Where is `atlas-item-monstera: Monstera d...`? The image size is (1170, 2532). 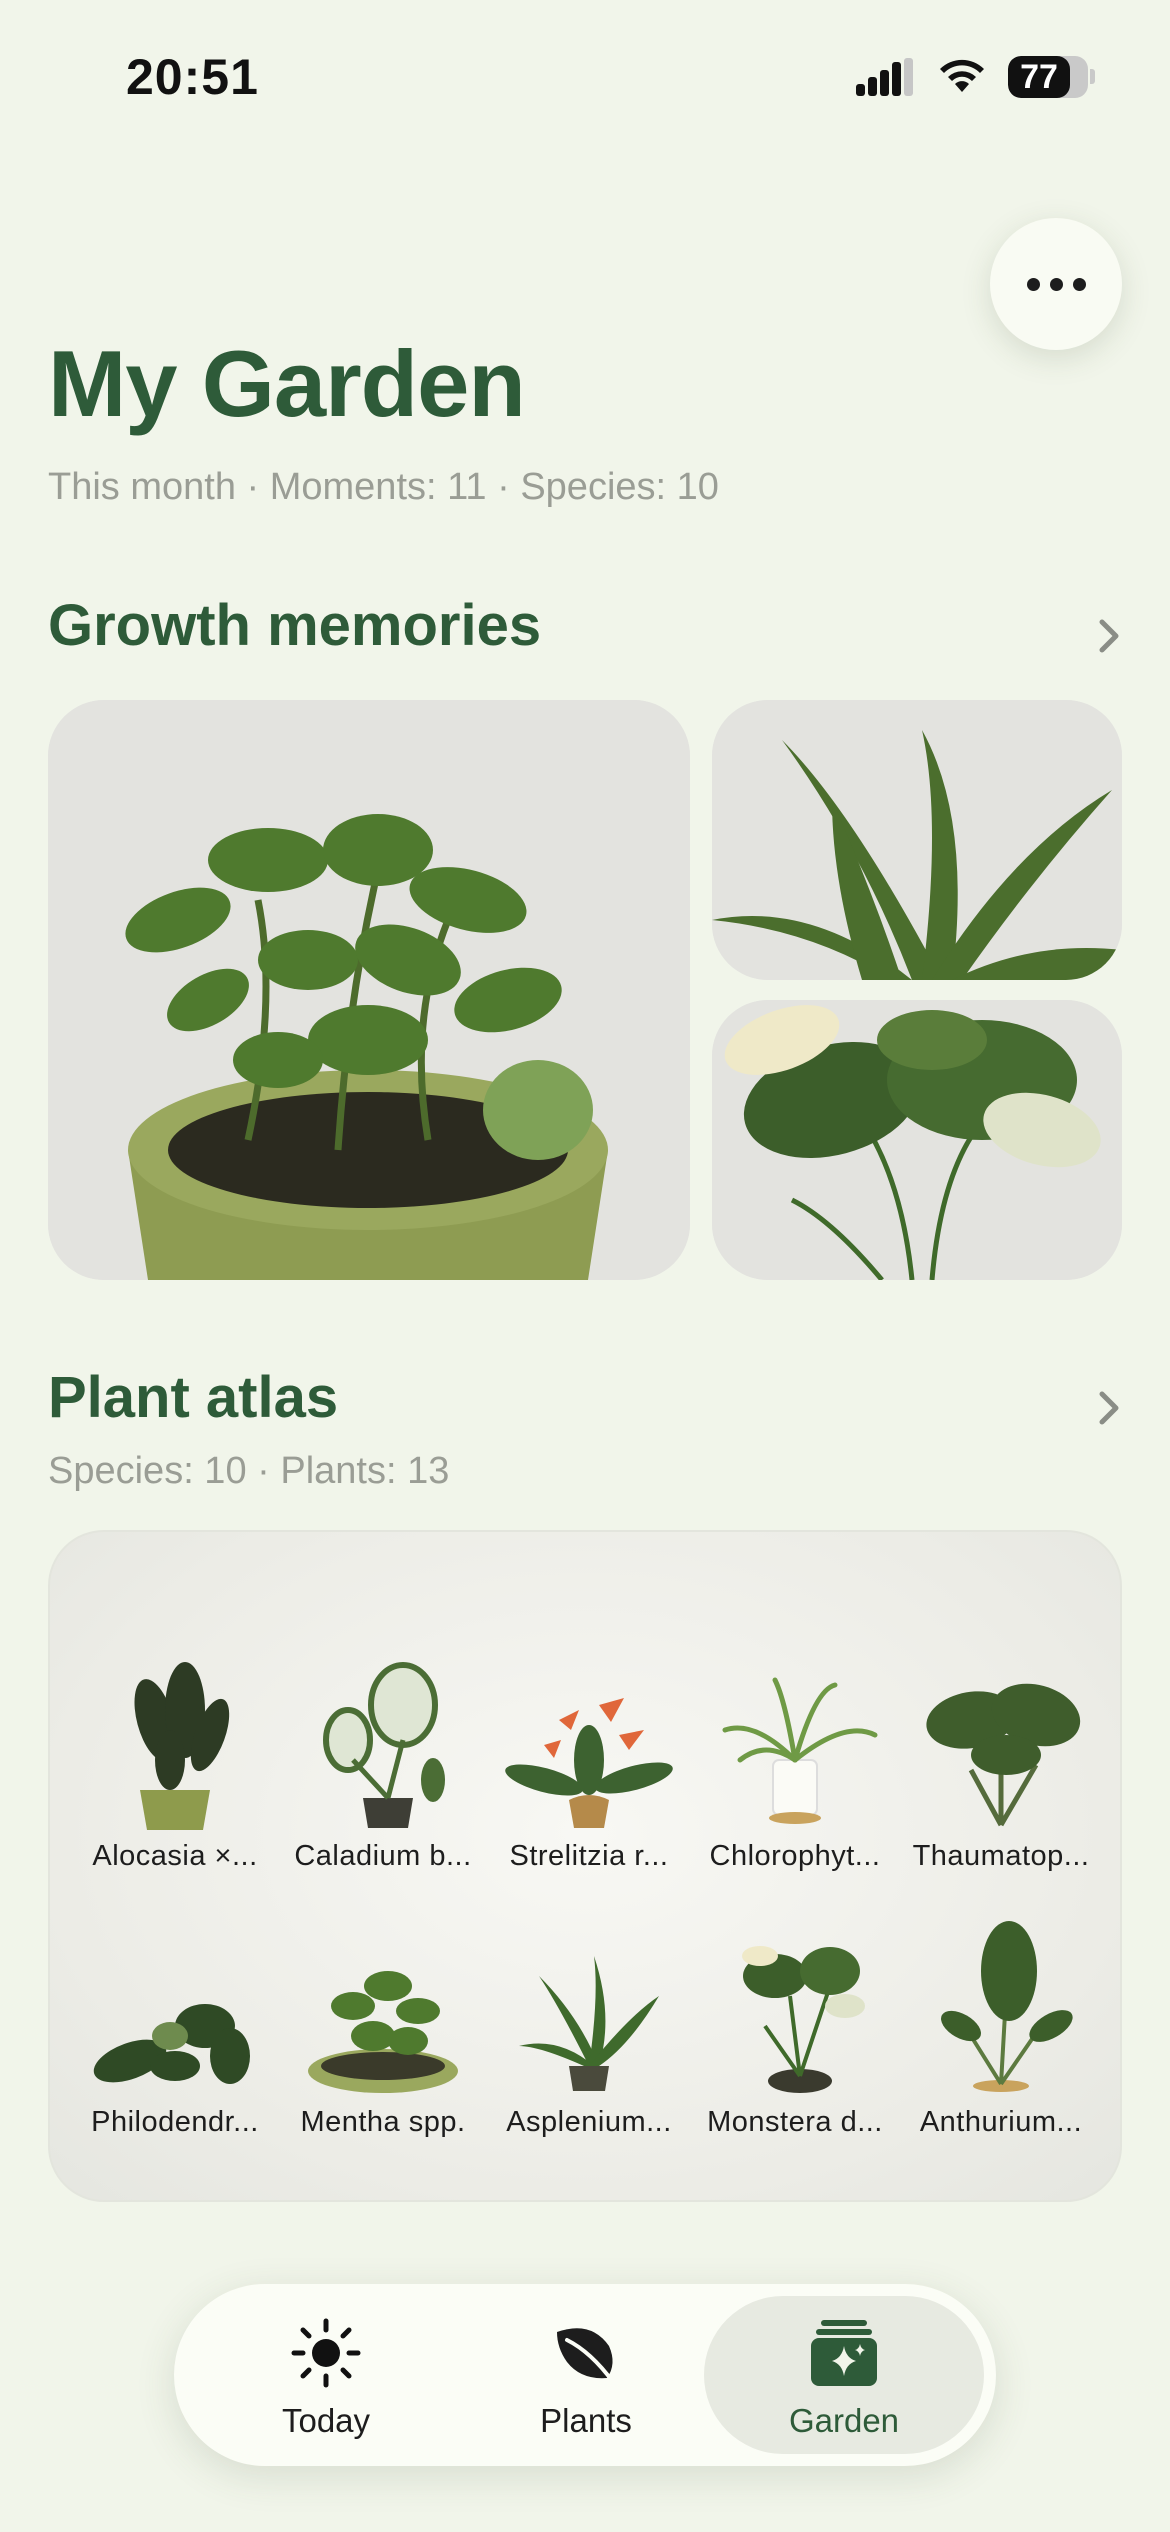
atlas-item-monstera: Monstera d... is located at coordinates (795, 2036).